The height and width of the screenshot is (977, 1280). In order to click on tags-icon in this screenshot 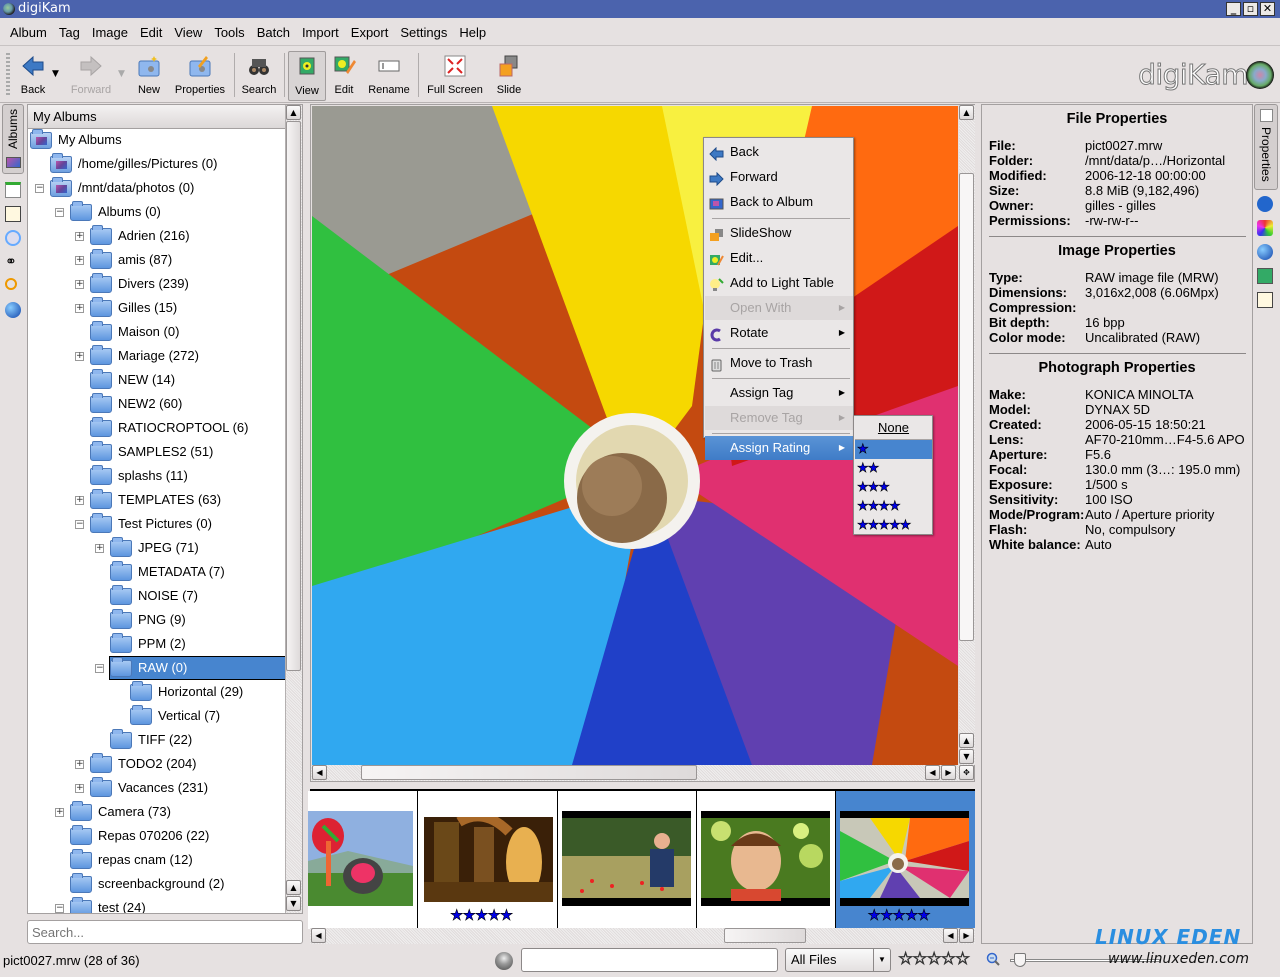, I will do `click(13, 214)`.